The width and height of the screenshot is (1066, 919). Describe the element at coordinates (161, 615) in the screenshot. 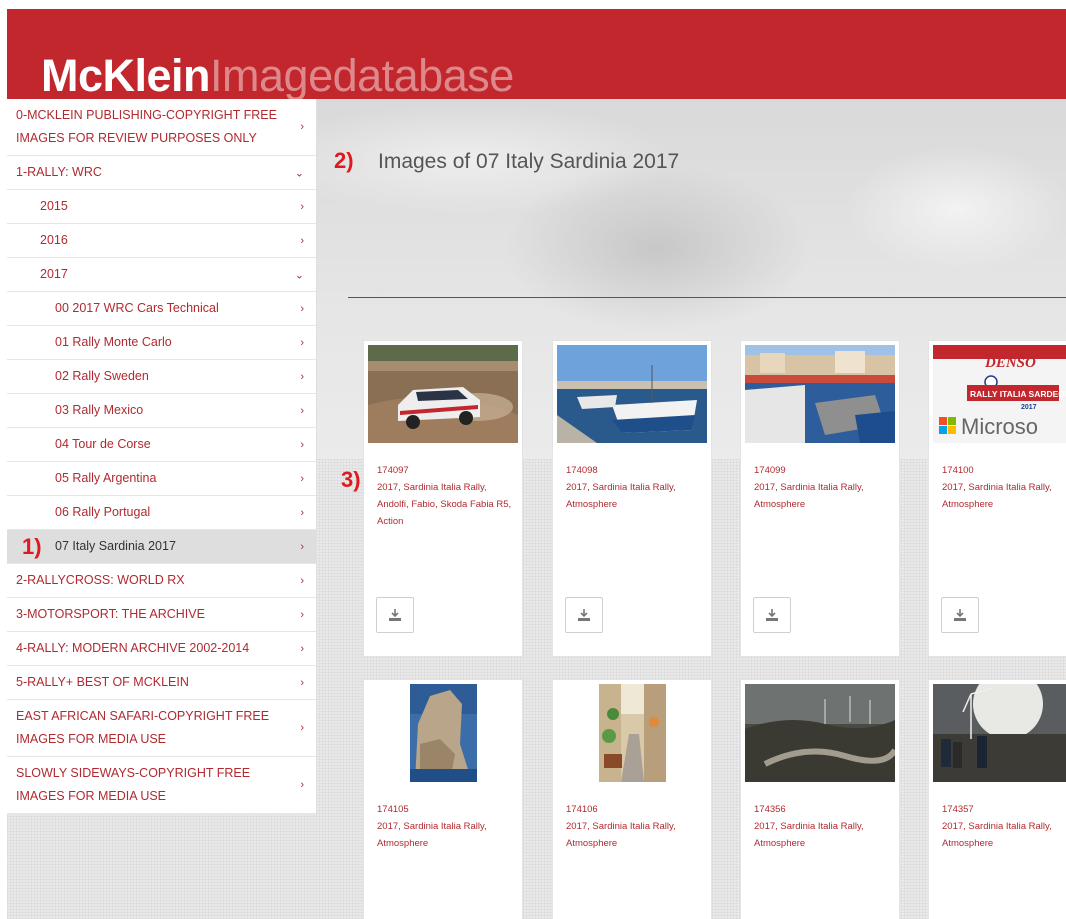

I see `sidebar-item-motorsport-archive: 3-MOTORSPORT: THE ARCHIVE ›` at that location.